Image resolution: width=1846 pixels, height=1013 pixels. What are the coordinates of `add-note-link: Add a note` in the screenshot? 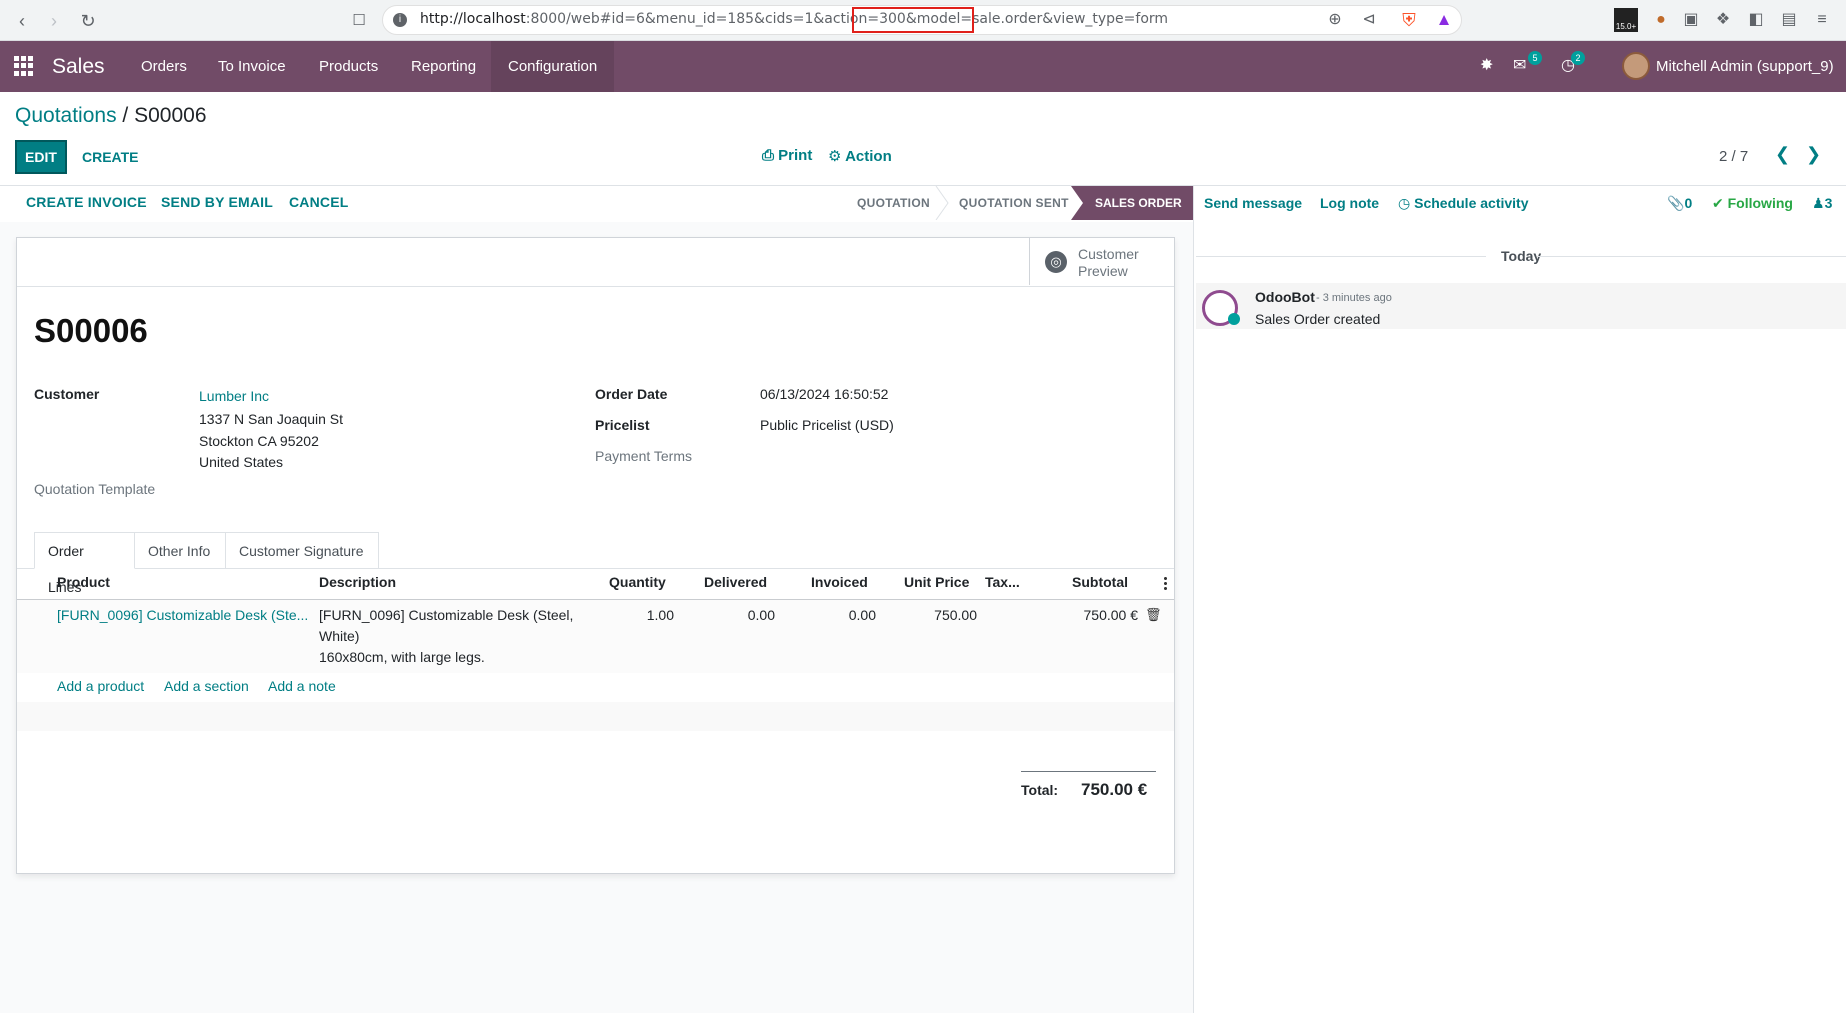 It's located at (302, 686).